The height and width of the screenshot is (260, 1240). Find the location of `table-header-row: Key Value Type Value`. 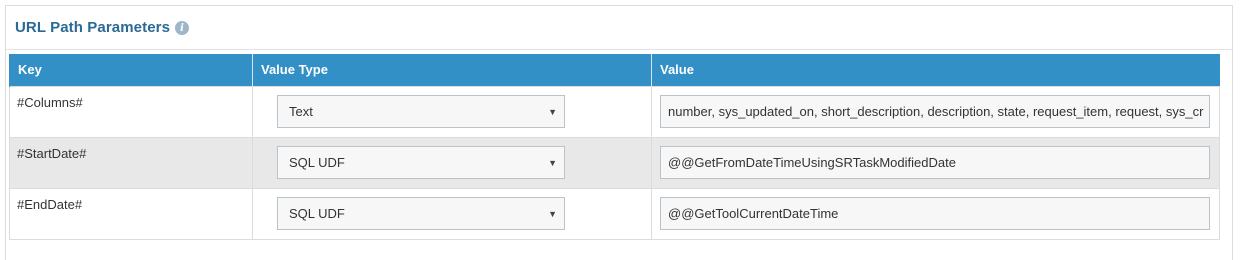

table-header-row: Key Value Type Value is located at coordinates (614, 70).